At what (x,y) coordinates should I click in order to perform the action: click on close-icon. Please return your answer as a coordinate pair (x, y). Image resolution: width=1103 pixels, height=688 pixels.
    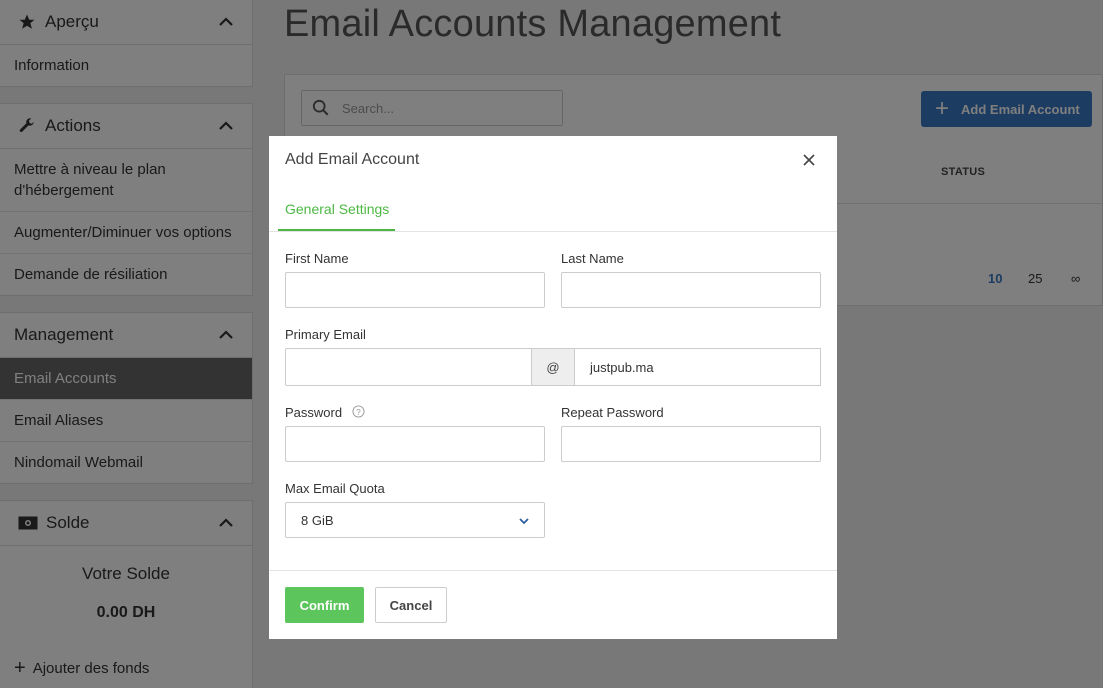
    Looking at the image, I should click on (809, 160).